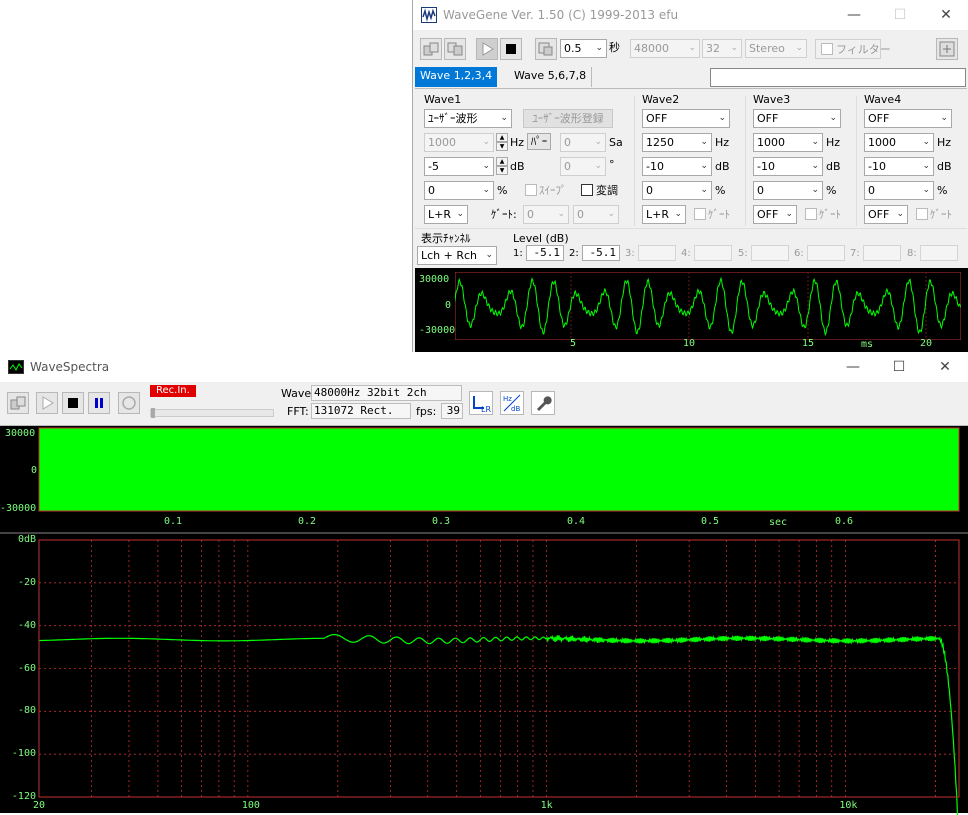 Image resolution: width=968 pixels, height=815 pixels. What do you see at coordinates (543, 403) in the screenshot?
I see `wrench-settings-icon` at bounding box center [543, 403].